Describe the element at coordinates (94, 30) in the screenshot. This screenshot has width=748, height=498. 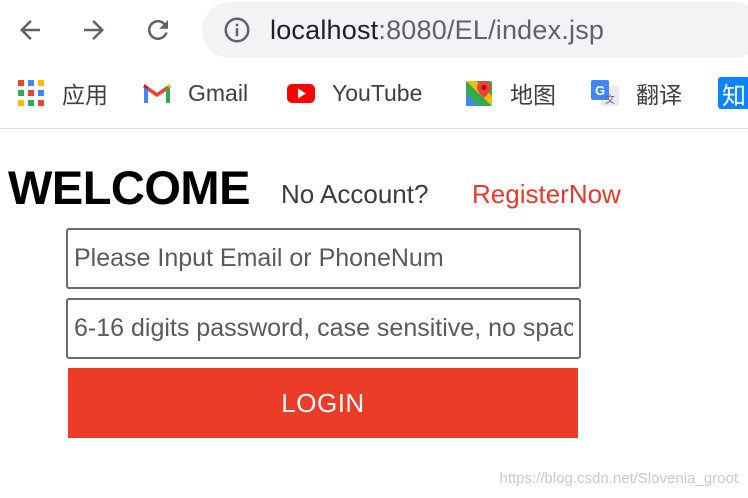
I see `forward-arrow-icon` at that location.